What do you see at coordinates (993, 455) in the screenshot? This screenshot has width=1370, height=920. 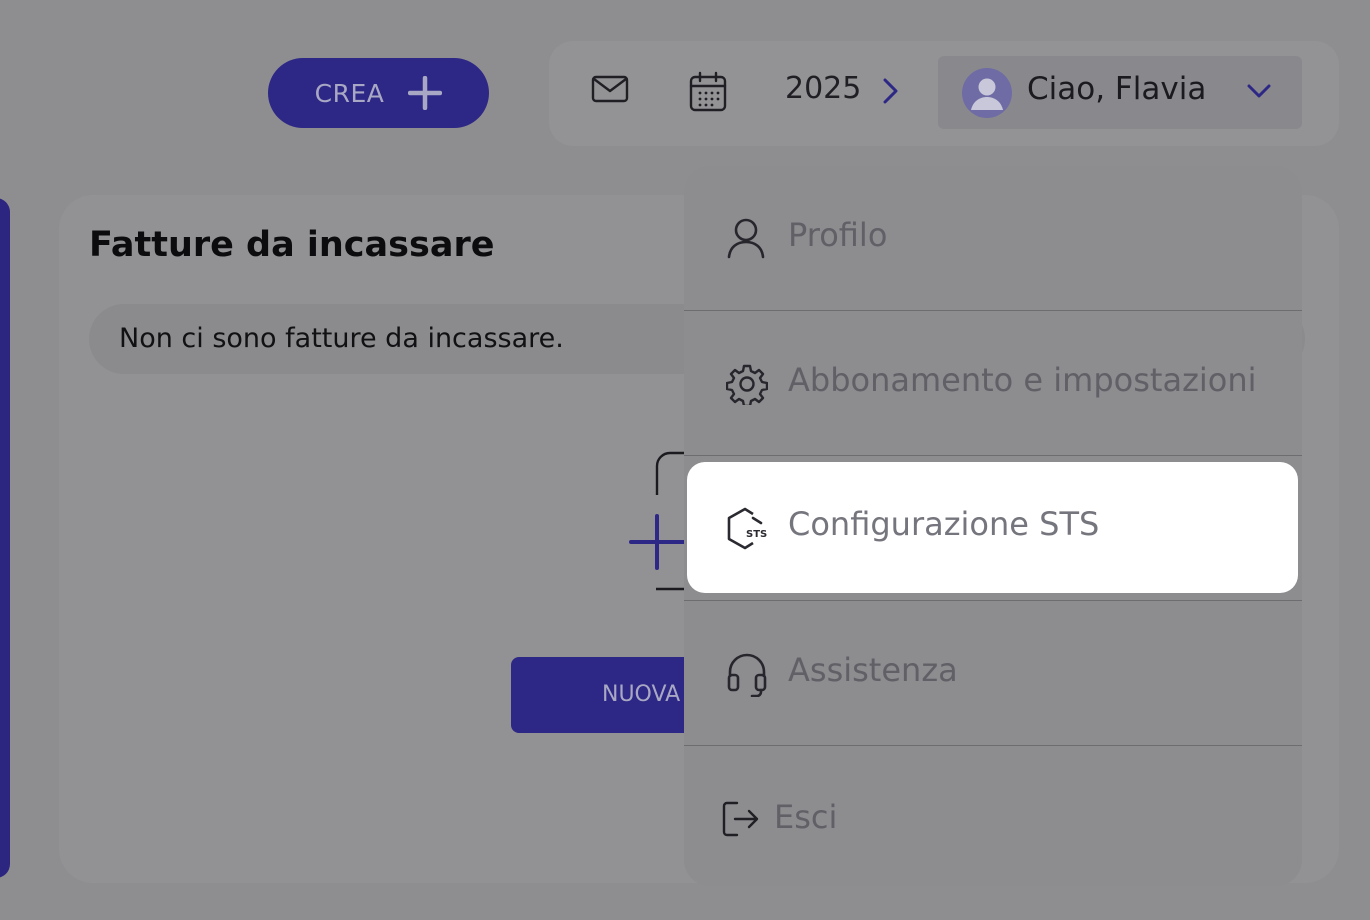 I see `divider` at bounding box center [993, 455].